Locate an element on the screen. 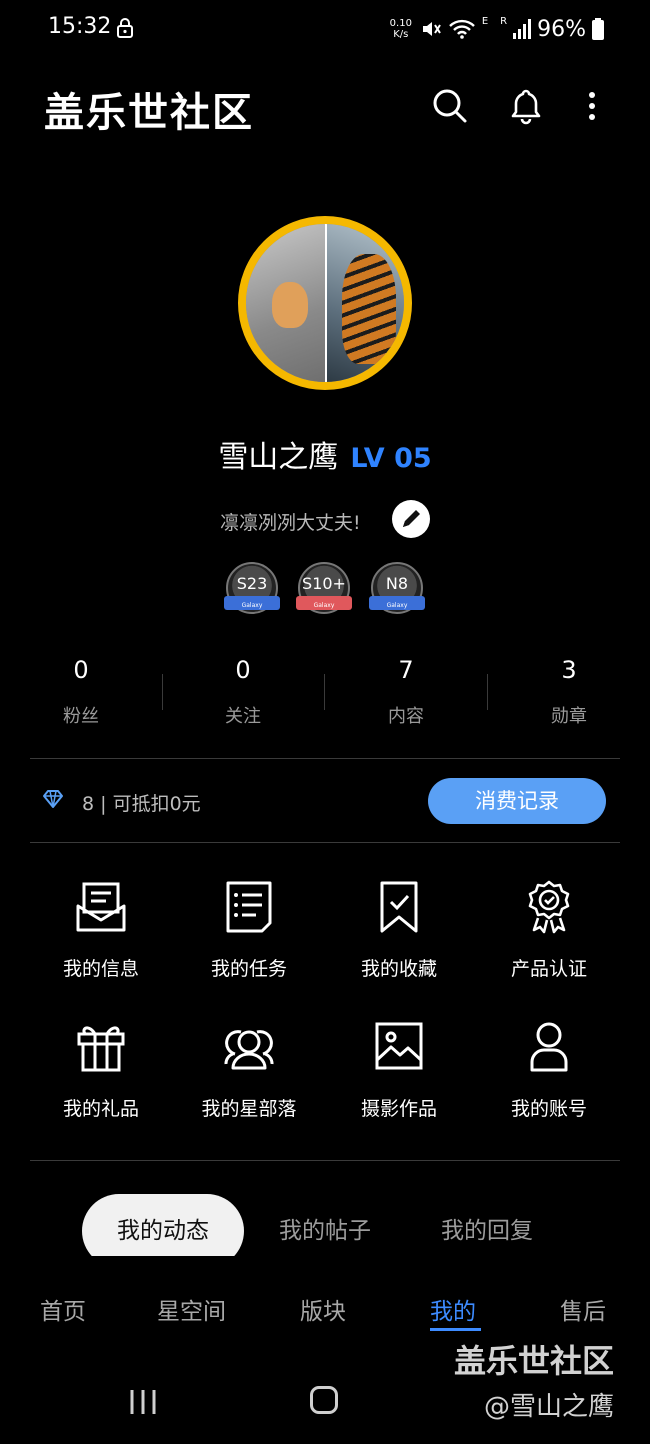  signal-icon is located at coordinates (522, 29).